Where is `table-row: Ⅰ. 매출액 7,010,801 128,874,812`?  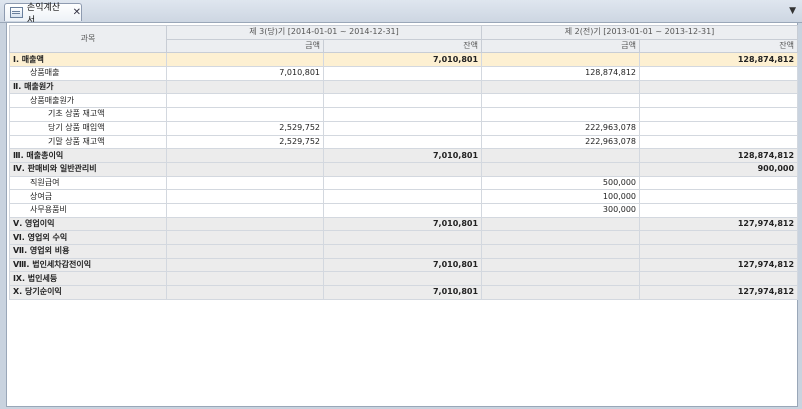
table-row: Ⅰ. 매출액 7,010,801 128,874,812 is located at coordinates (404, 60).